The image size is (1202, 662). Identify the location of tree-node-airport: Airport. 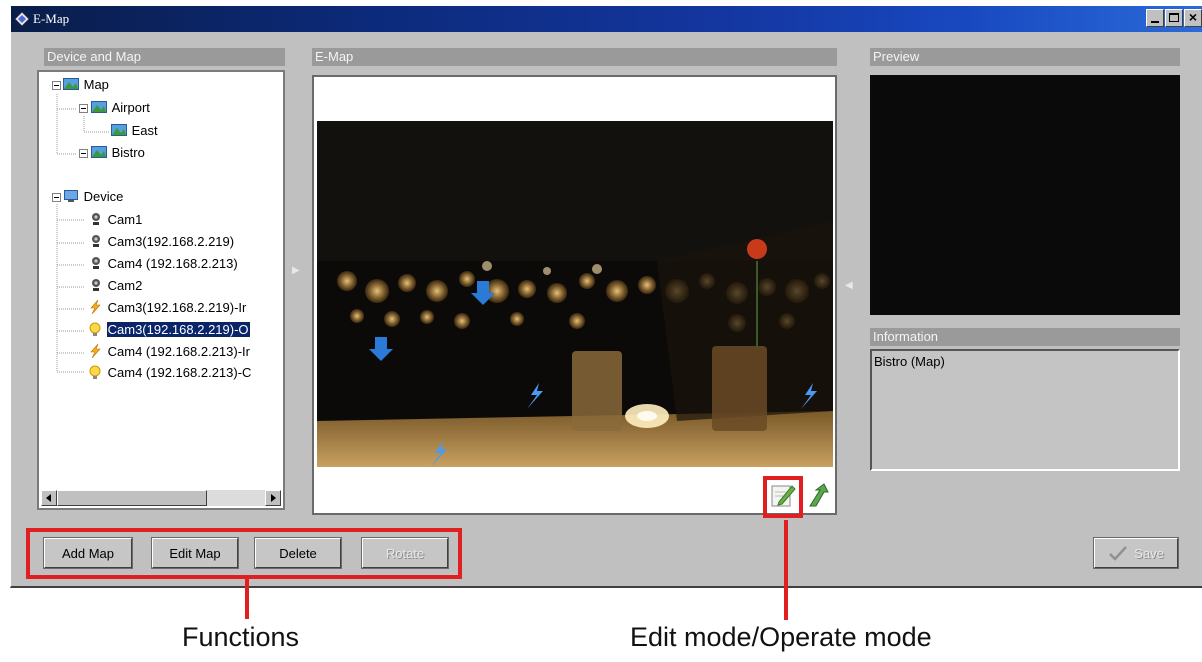
(121, 108).